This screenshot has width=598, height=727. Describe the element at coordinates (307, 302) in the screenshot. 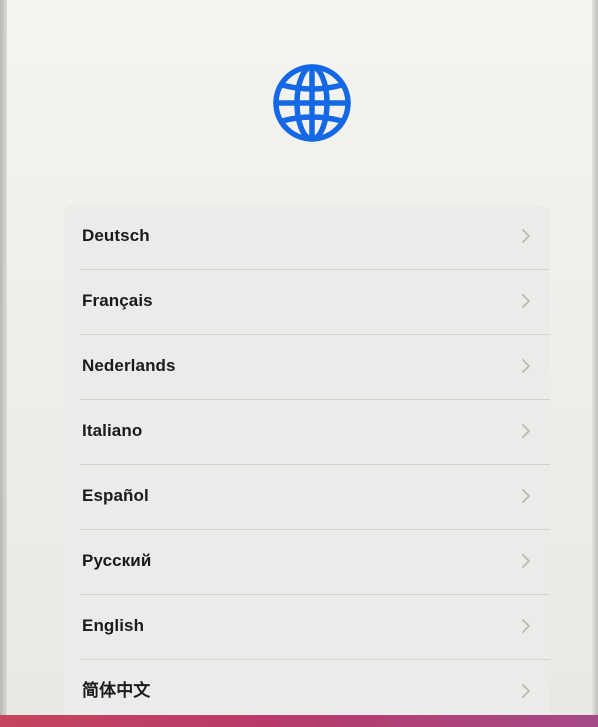

I see `language-row-francais: Français` at that location.